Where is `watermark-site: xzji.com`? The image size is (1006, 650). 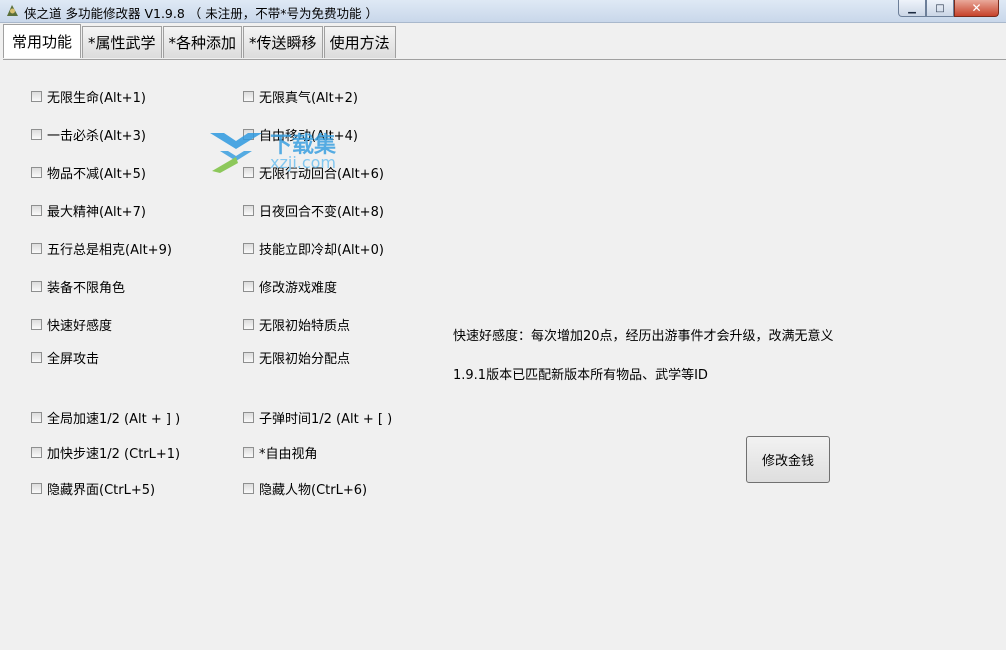
watermark-site: xzji.com is located at coordinates (303, 162).